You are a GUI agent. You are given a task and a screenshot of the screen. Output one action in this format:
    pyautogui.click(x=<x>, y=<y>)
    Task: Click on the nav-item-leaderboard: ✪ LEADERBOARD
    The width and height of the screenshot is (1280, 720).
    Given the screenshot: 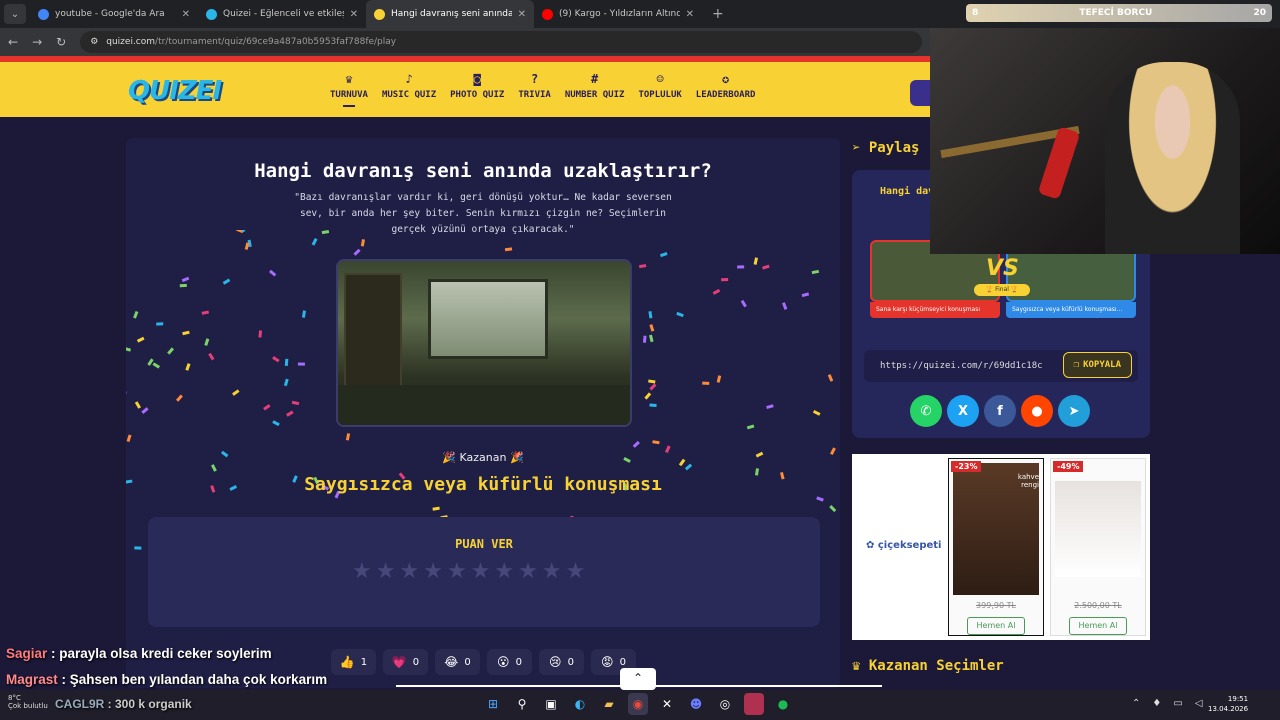 What is the action you would take?
    pyautogui.click(x=726, y=89)
    